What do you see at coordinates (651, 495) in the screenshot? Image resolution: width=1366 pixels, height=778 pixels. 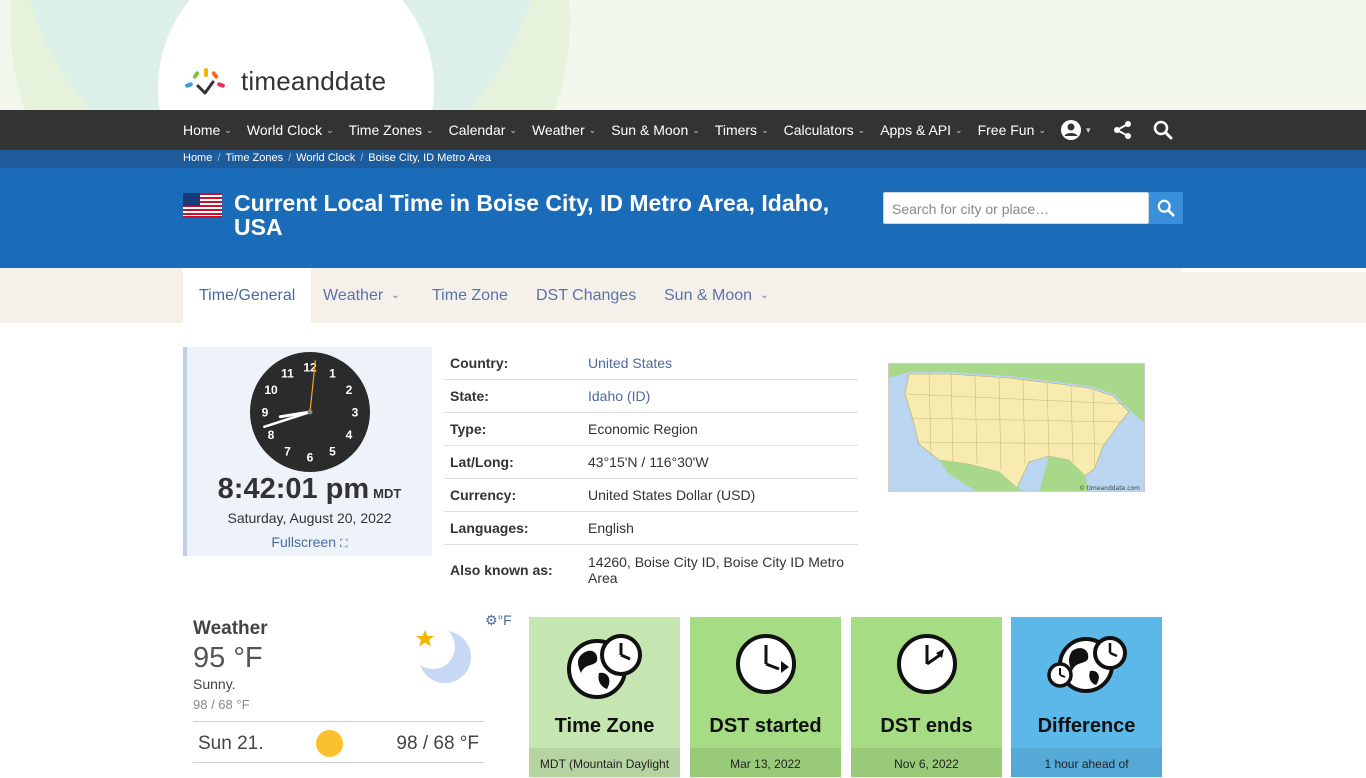 I see `info-row: Currency: United States Dollar (USD)` at bounding box center [651, 495].